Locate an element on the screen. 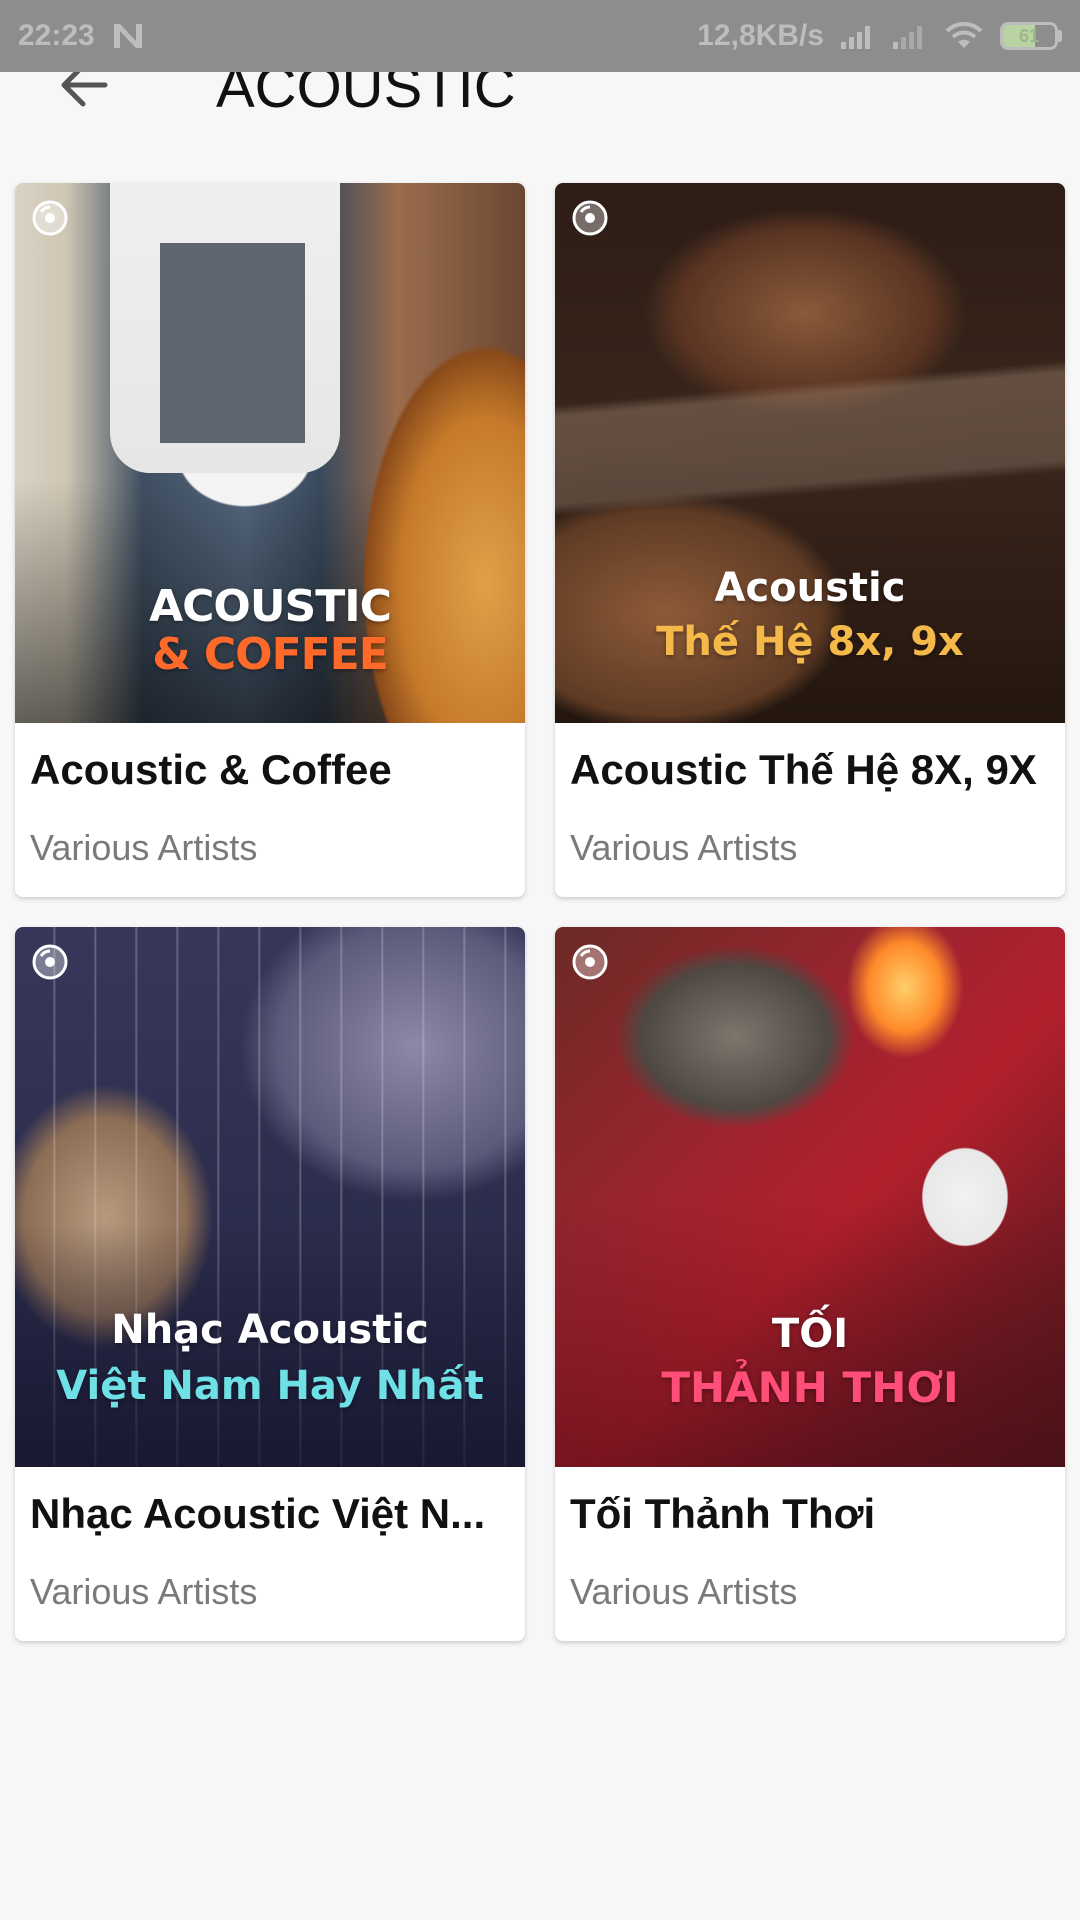 The height and width of the screenshot is (1920, 1080). wifi-icon is located at coordinates (964, 36).